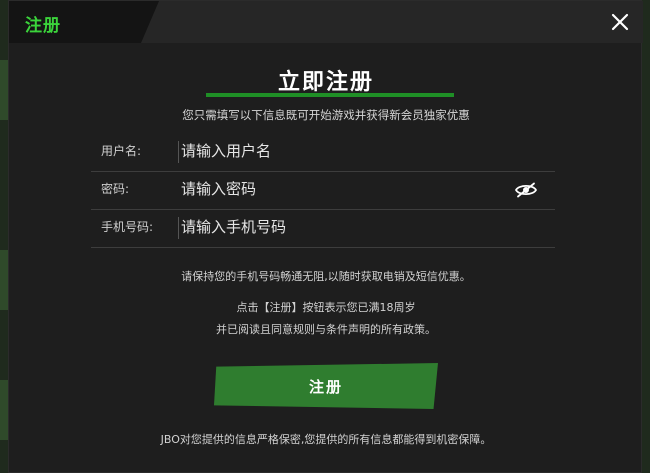 This screenshot has height=473, width=650. Describe the element at coordinates (326, 329) in the screenshot. I see `policy-notice: 并已阅读且同意规则与条件声明的所有政策。` at that location.